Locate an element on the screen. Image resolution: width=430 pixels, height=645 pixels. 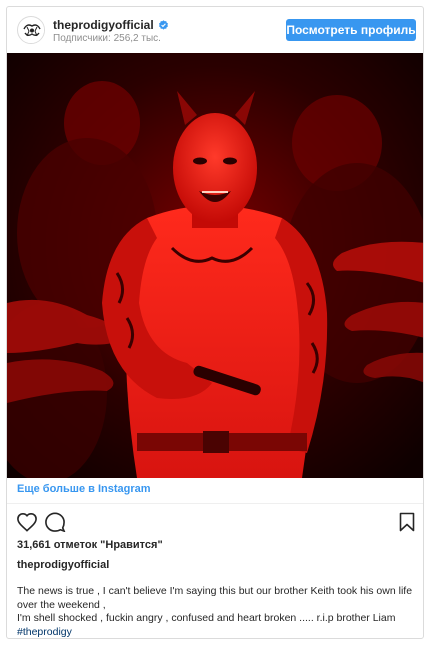
post-author: theprodigyofficial is located at coordinates (63, 565).